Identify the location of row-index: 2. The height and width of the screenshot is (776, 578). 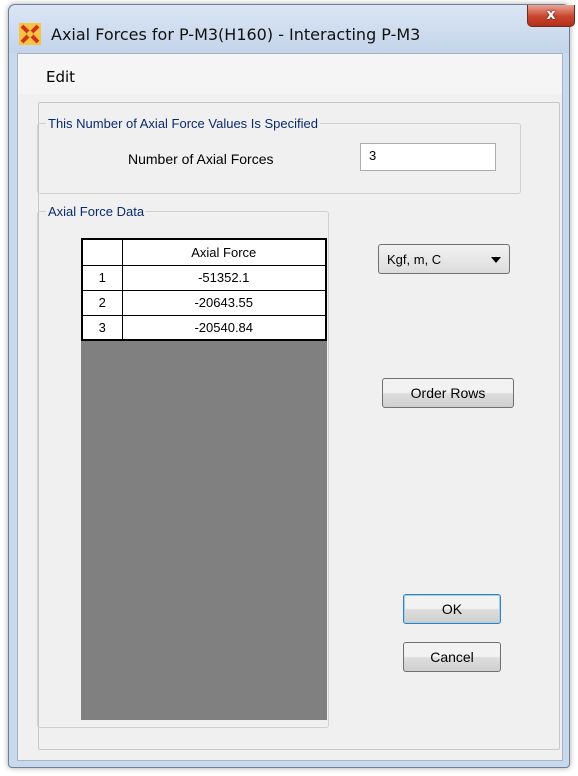
(102, 302).